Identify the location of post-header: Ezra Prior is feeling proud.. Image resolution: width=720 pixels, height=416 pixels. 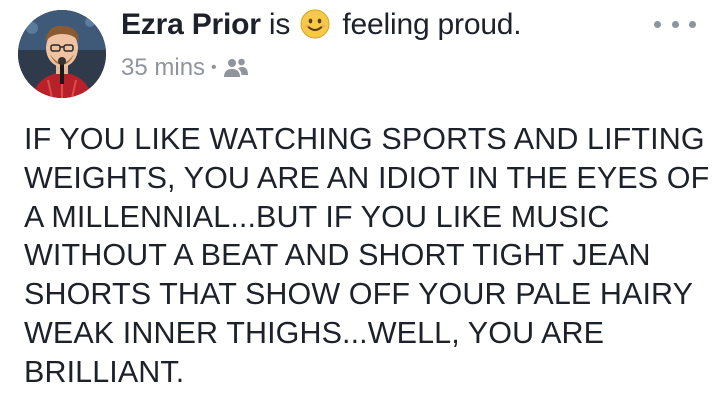
(321, 25).